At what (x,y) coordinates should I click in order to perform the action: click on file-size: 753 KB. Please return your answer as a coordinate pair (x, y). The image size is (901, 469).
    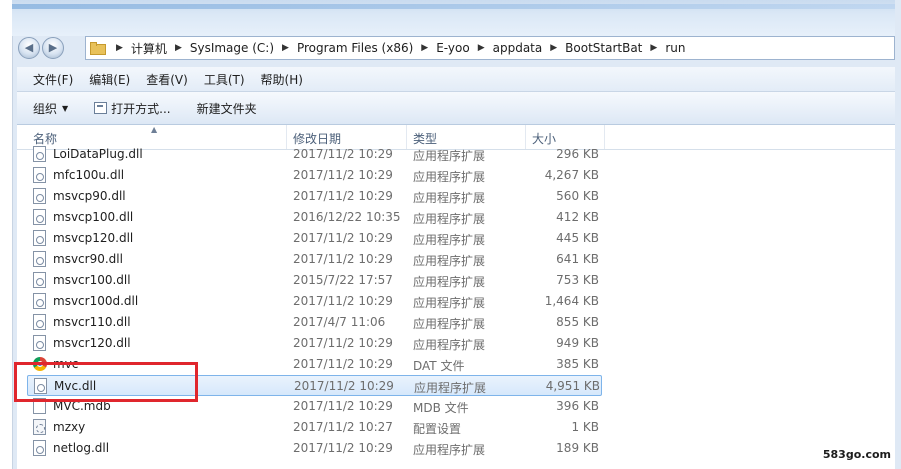
    Looking at the image, I should click on (577, 280).